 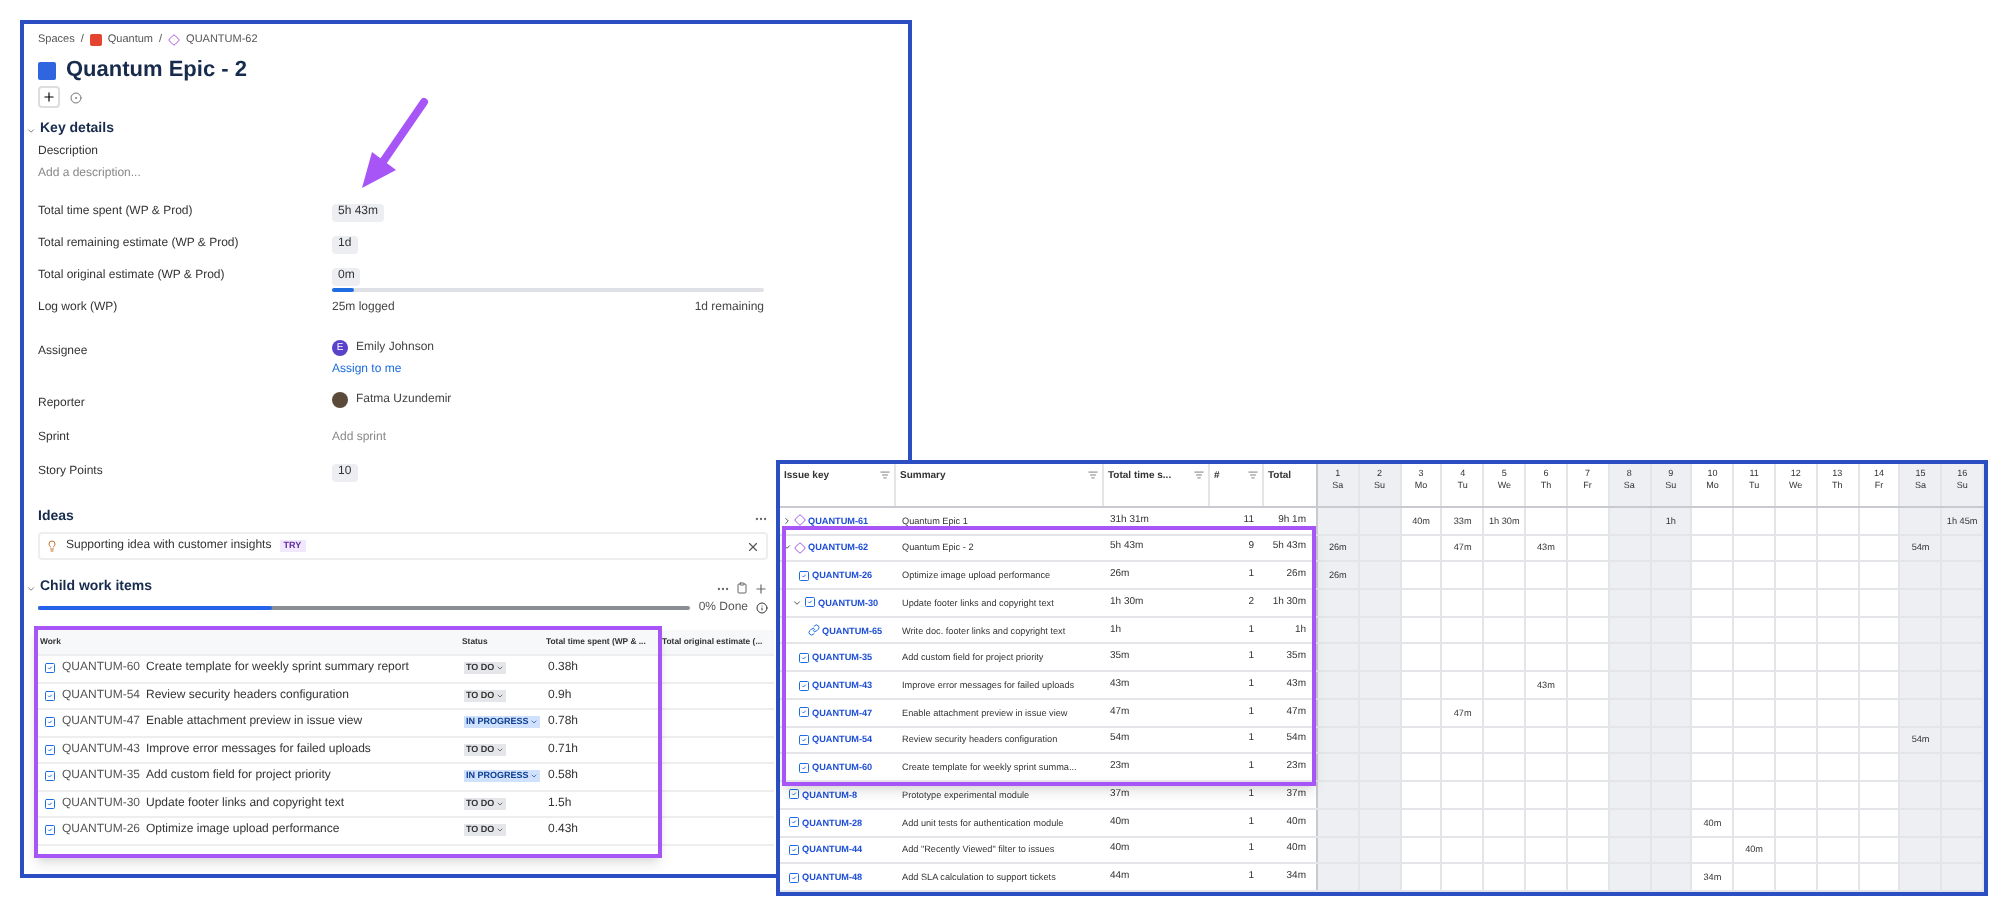 I want to click on lightbulb-icon, so click(x=52, y=546).